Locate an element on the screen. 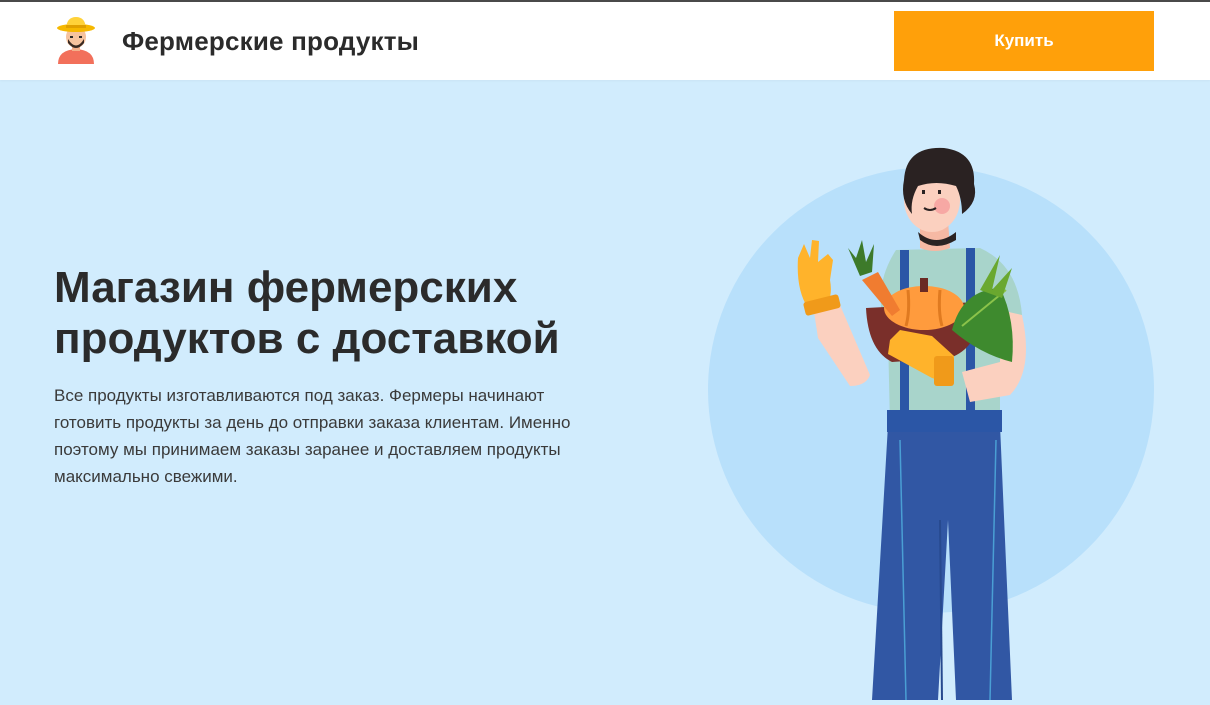 This screenshot has width=1210, height=705. brand-title: Фермерские продукты is located at coordinates (270, 41).